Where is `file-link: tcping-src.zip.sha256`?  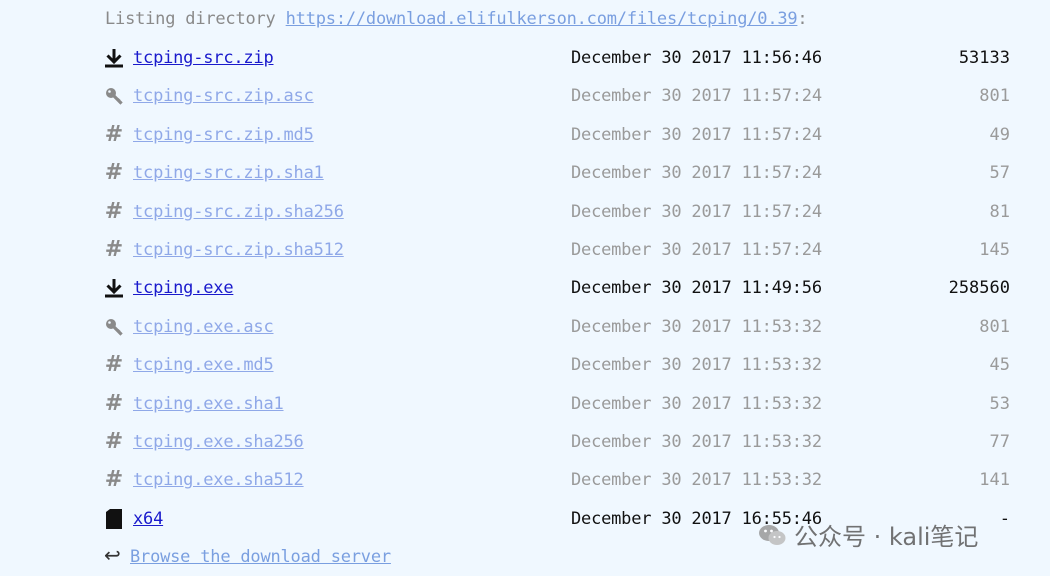
file-link: tcping-src.zip.sha256 is located at coordinates (238, 212).